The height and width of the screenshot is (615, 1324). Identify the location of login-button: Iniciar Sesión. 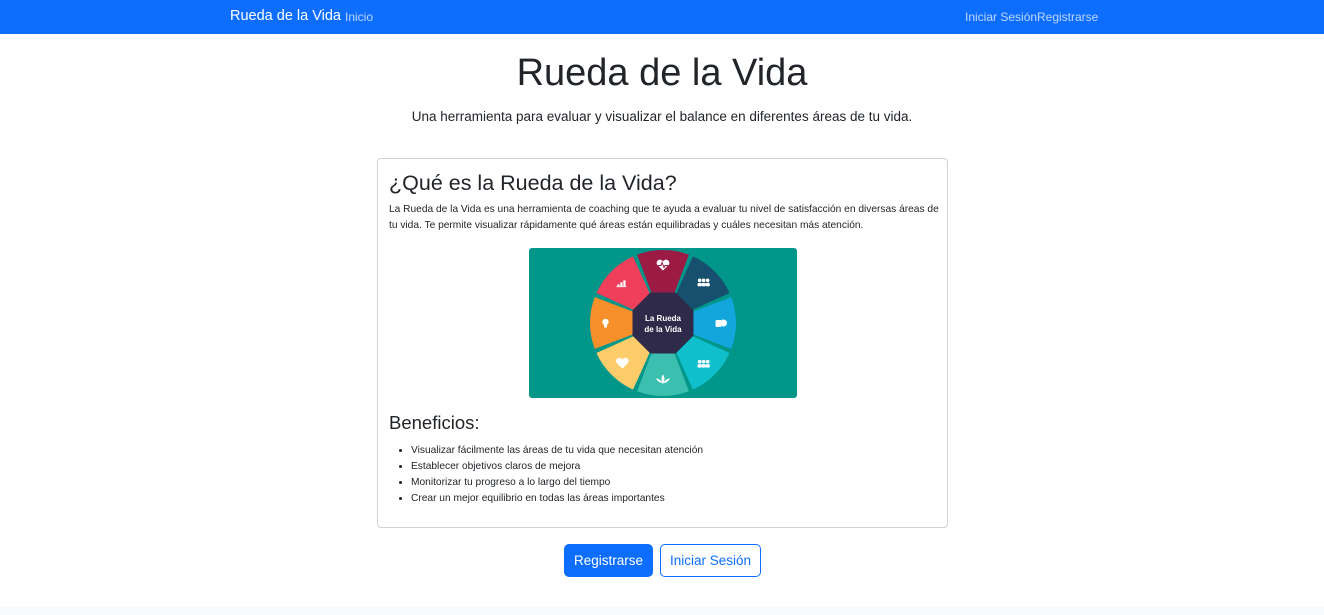
(710, 560).